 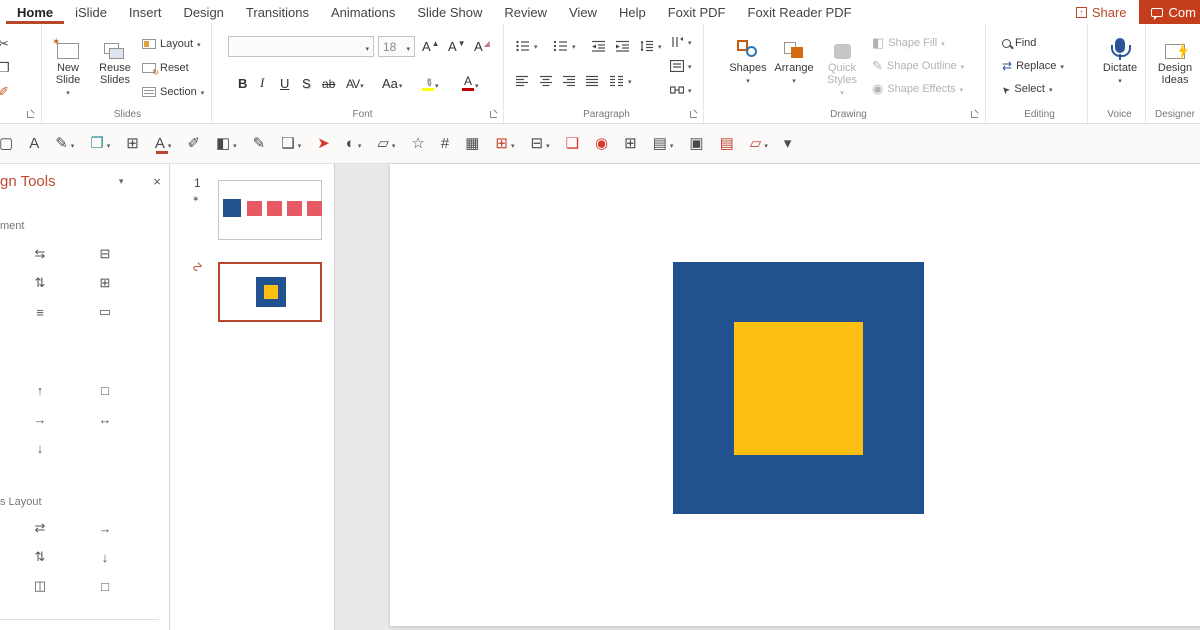 What do you see at coordinates (277, 12) in the screenshot?
I see `tab-transitions: Transitions` at bounding box center [277, 12].